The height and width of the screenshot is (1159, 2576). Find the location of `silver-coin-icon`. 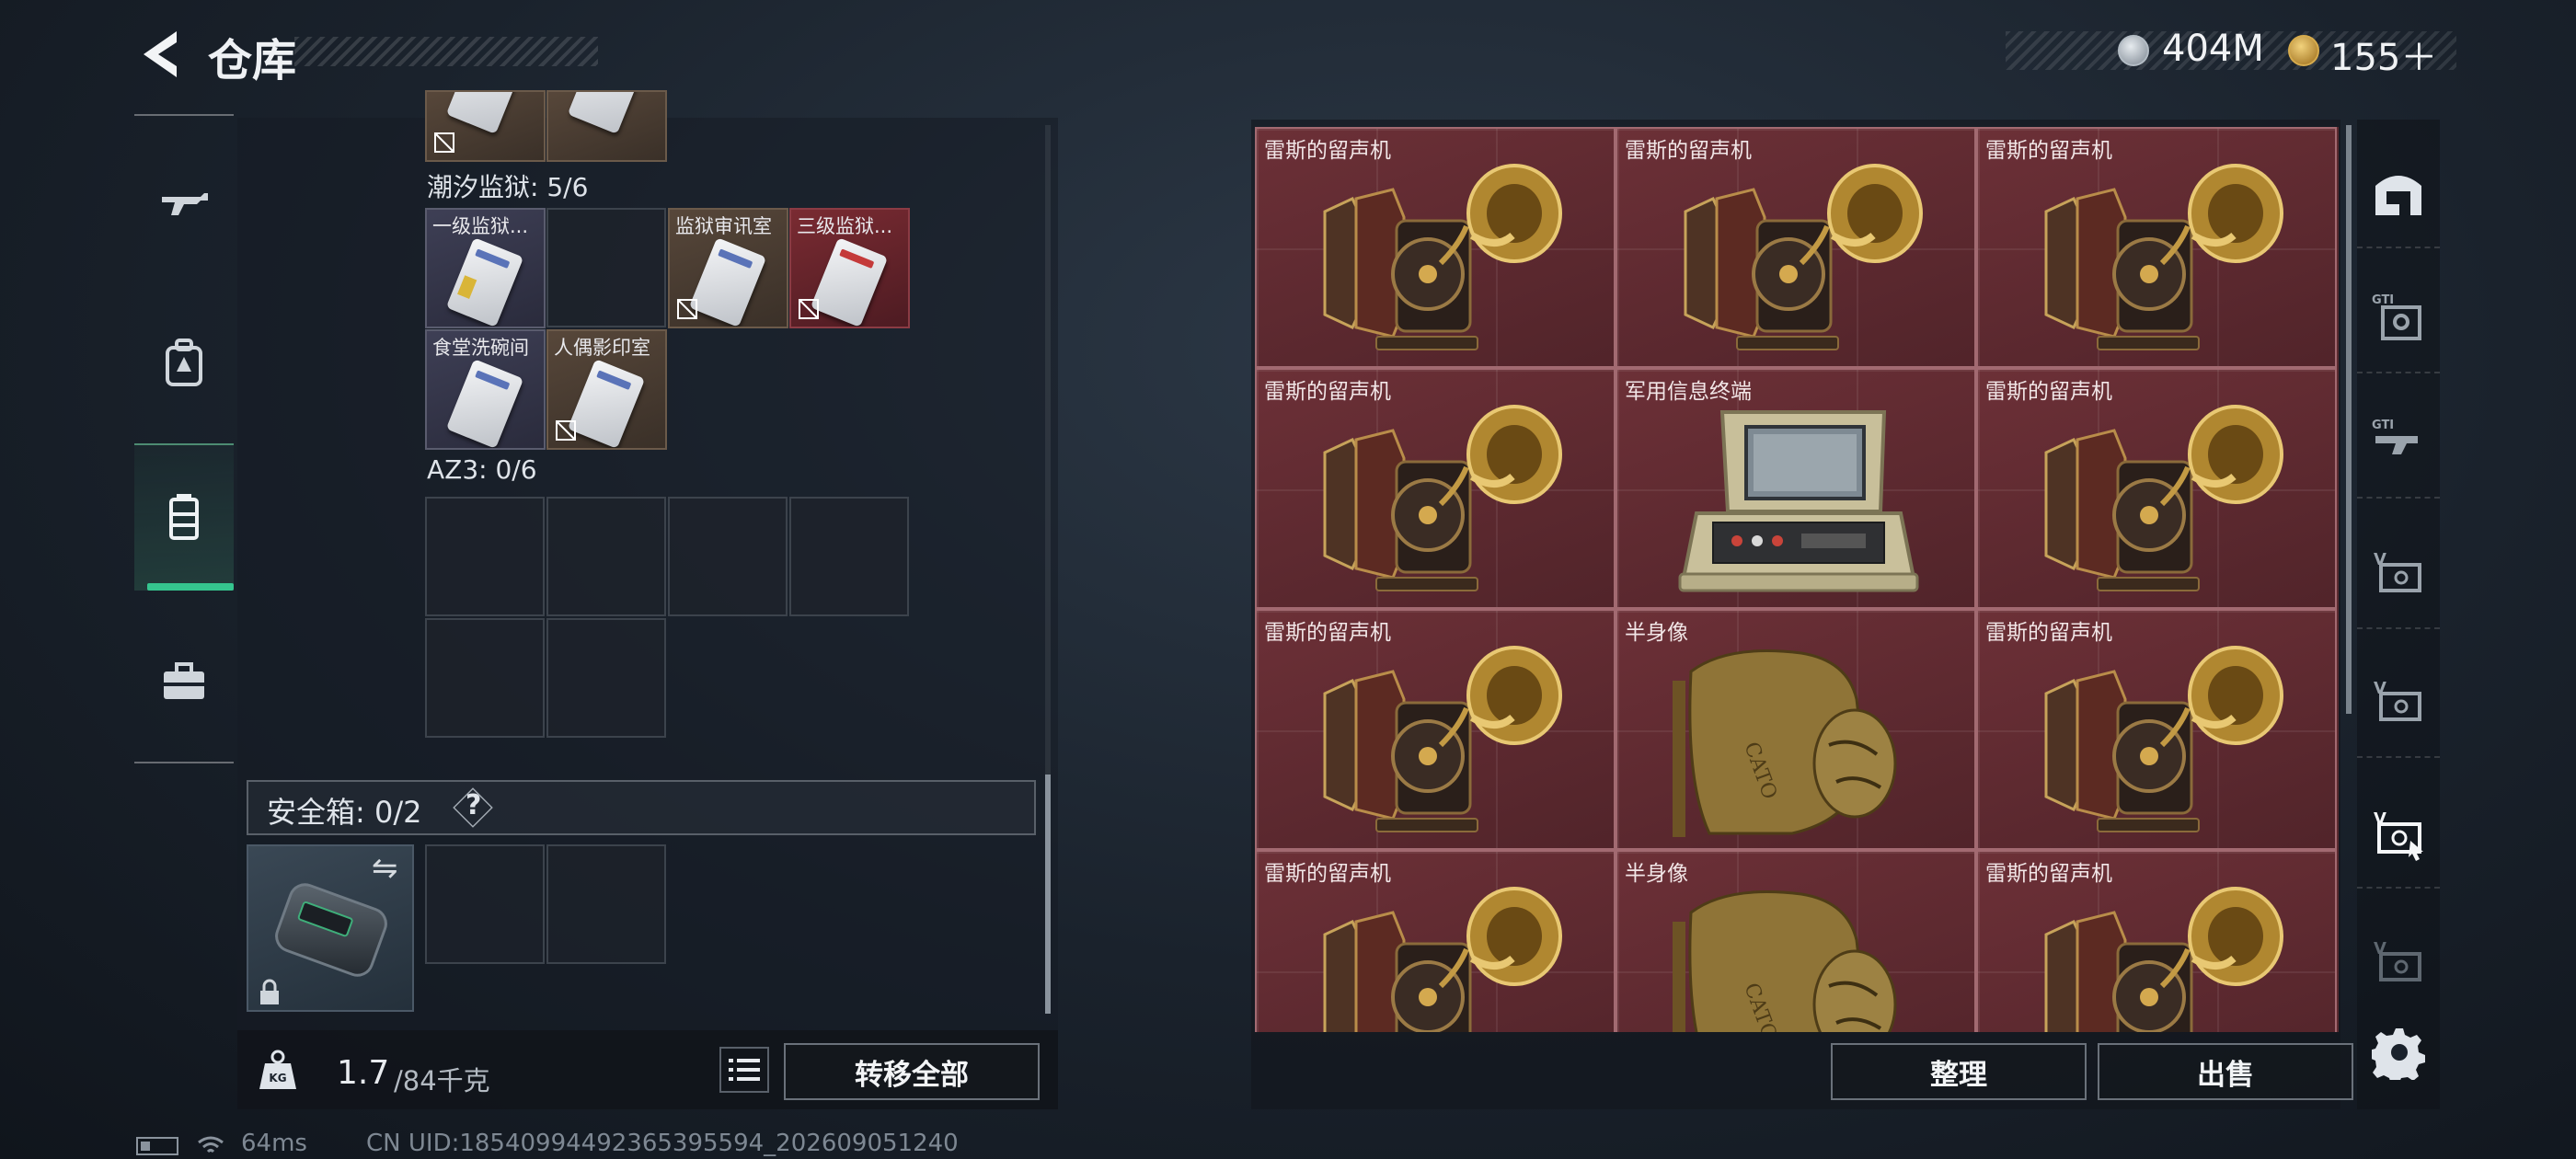

silver-coin-icon is located at coordinates (2133, 50).